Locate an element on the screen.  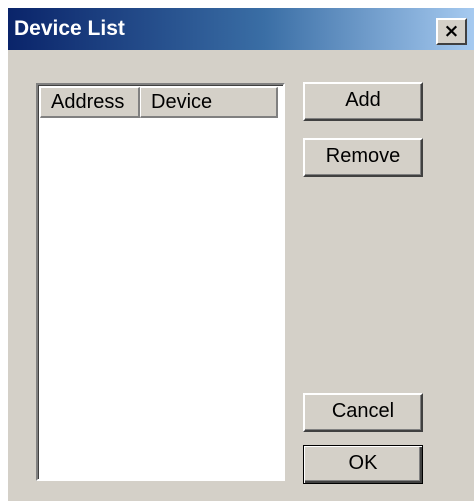
ok-button: OK is located at coordinates (363, 464).